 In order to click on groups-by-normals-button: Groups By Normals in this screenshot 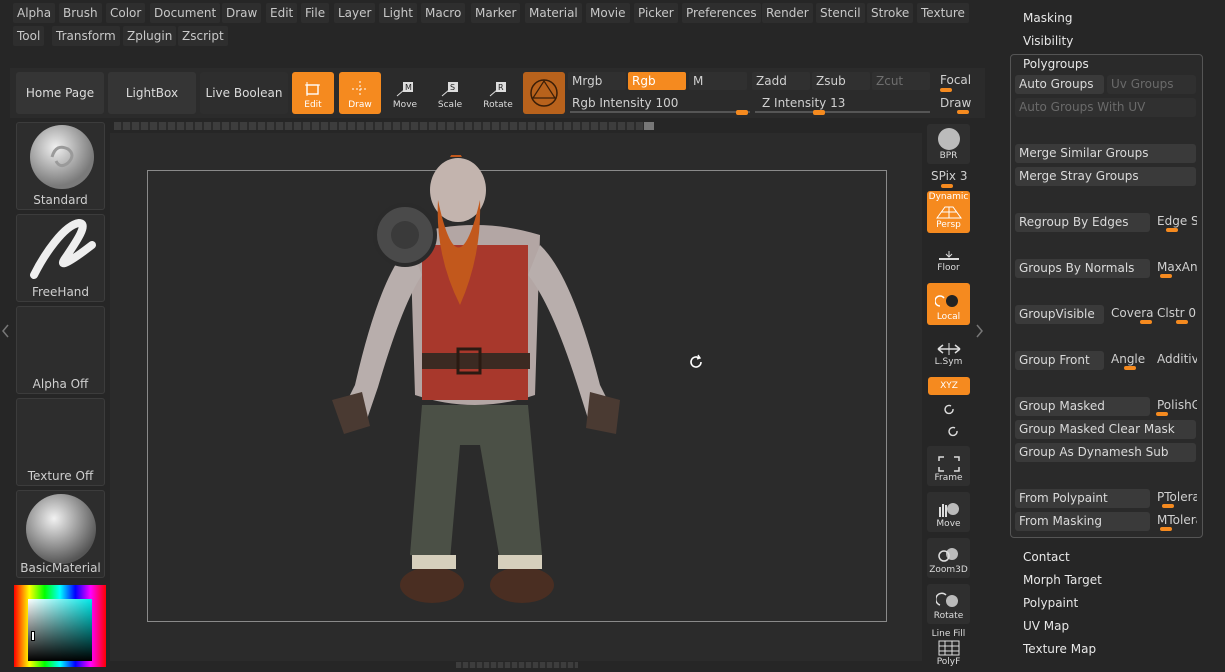, I will do `click(1082, 268)`.